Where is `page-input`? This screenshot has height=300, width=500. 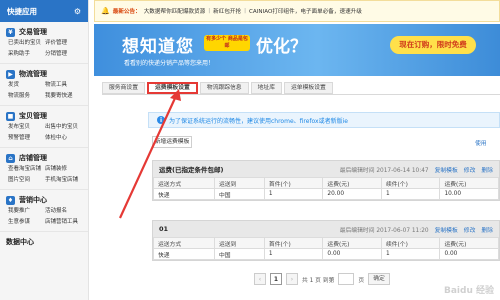
page-input is located at coordinates (346, 279).